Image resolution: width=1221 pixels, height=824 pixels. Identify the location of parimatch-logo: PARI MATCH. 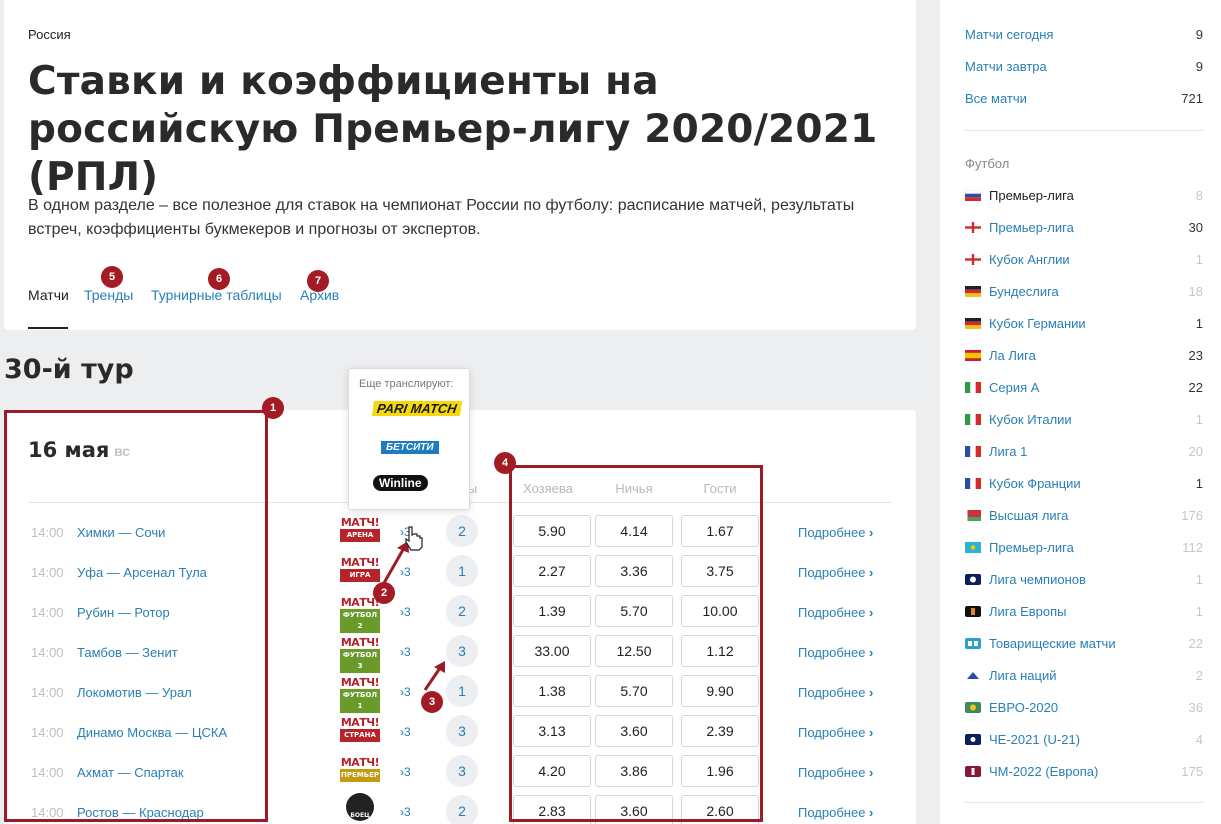
(416, 408).